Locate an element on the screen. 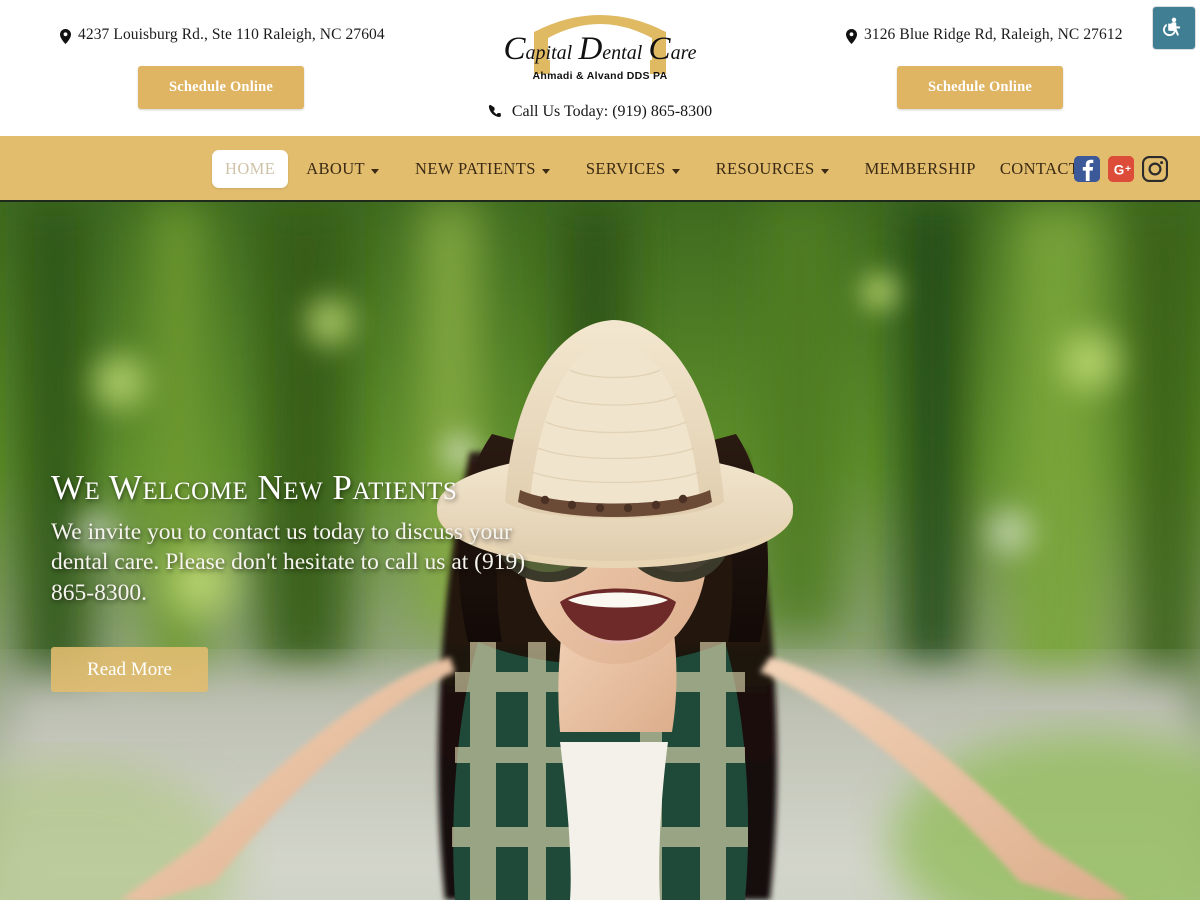 The height and width of the screenshot is (900, 1200). nav-item-new-patients-label: NEW PATIENTS is located at coordinates (475, 168).